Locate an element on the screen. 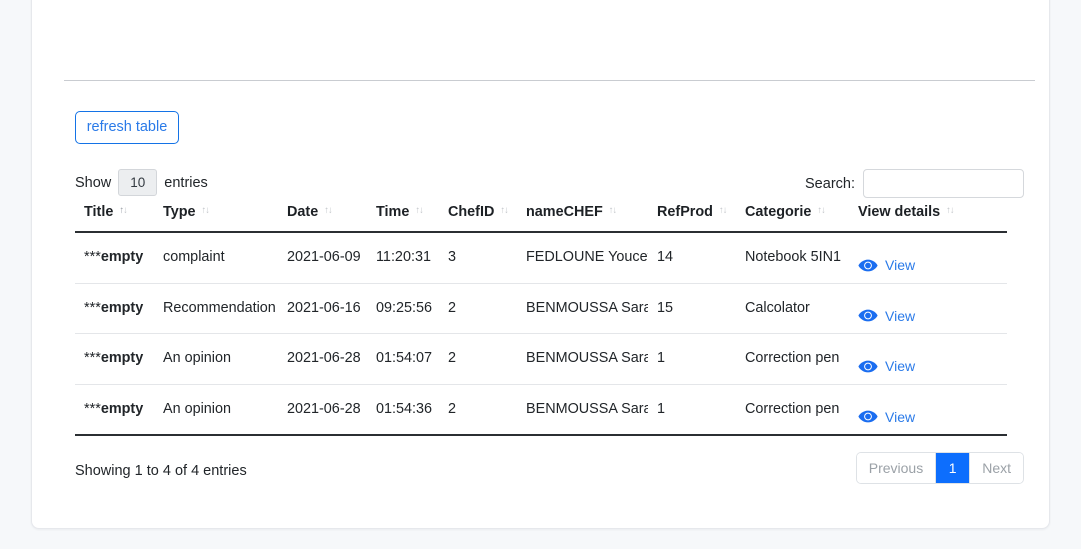 The width and height of the screenshot is (1081, 549). cell-type: complaint is located at coordinates (216, 258).